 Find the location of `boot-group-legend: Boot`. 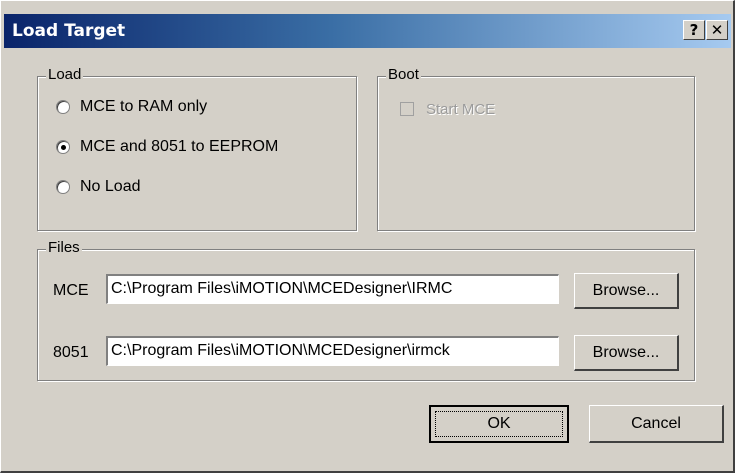

boot-group-legend: Boot is located at coordinates (403, 74).